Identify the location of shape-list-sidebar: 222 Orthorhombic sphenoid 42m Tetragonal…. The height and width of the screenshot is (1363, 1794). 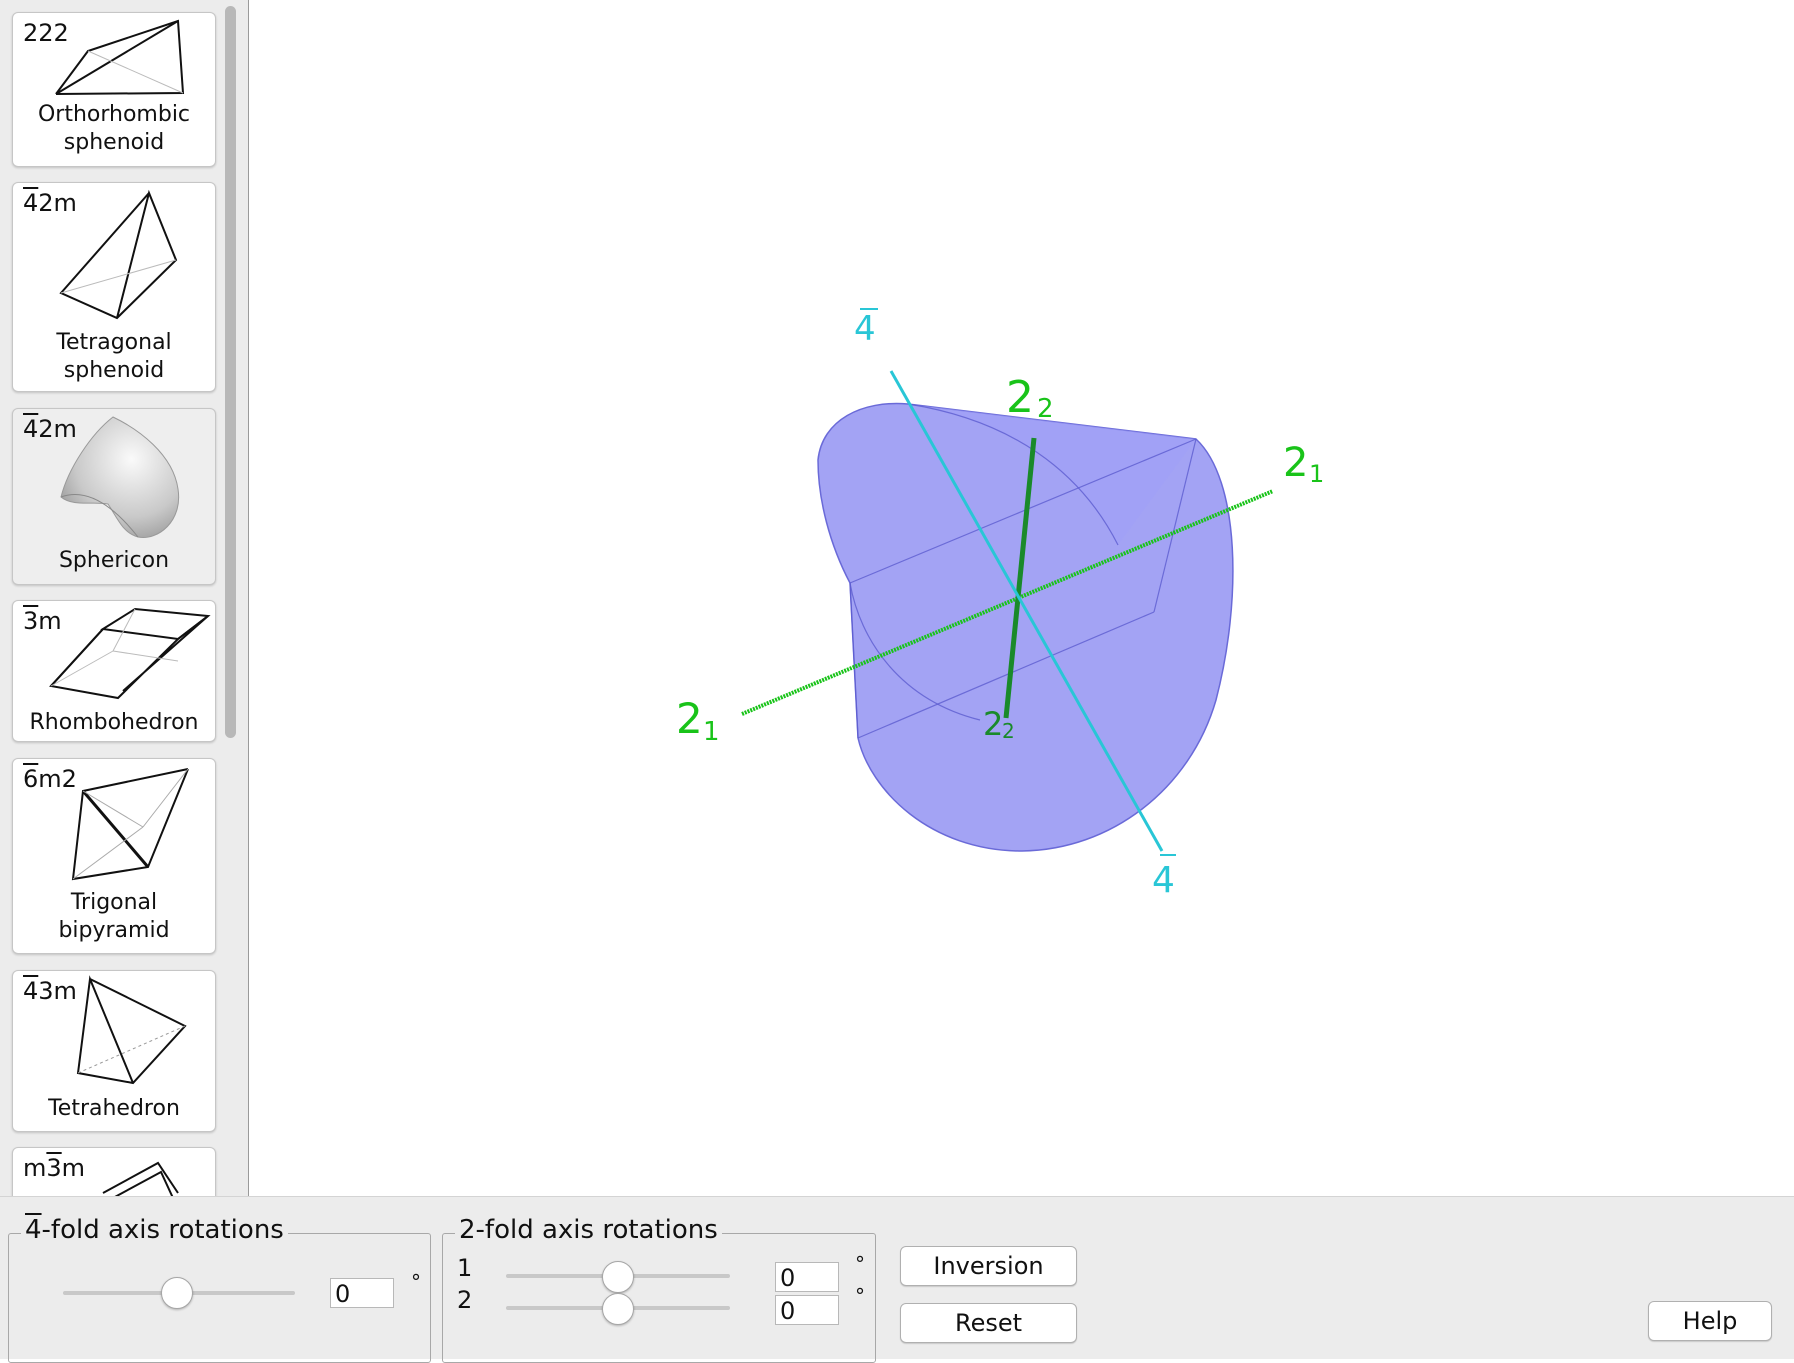
(124, 598).